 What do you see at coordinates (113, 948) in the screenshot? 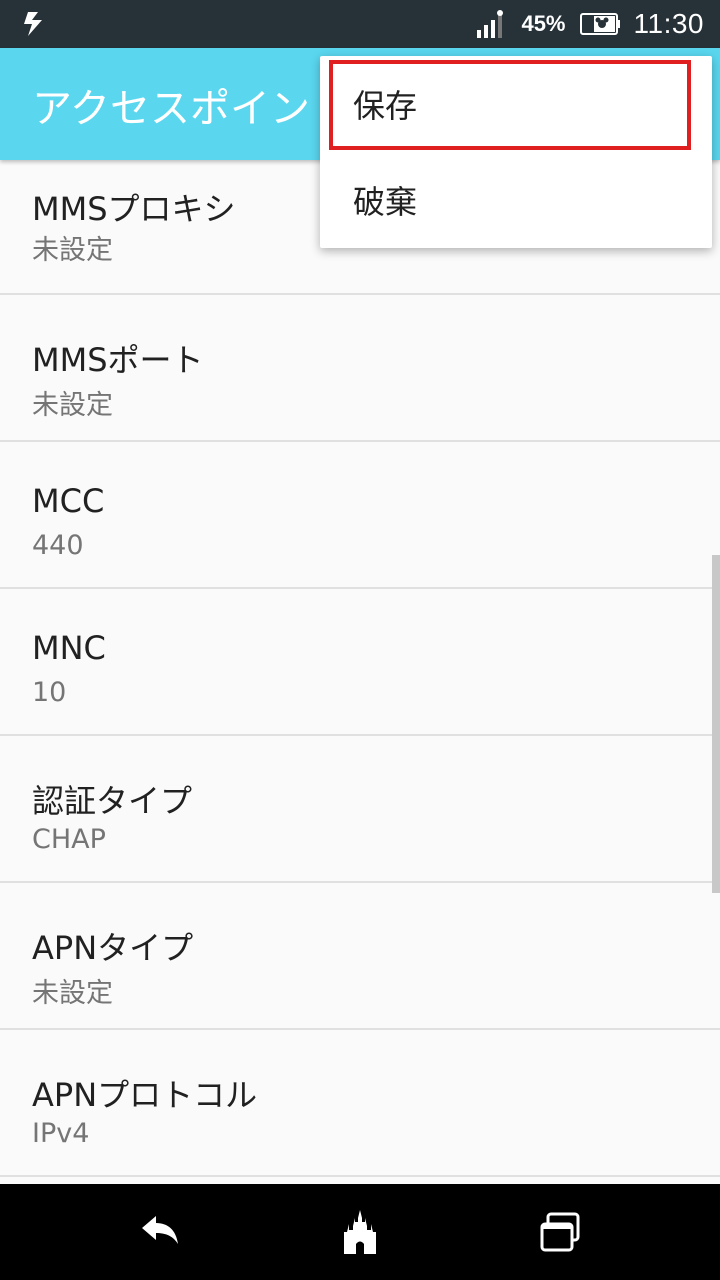
I see `setting-title: APNタイプ` at bounding box center [113, 948].